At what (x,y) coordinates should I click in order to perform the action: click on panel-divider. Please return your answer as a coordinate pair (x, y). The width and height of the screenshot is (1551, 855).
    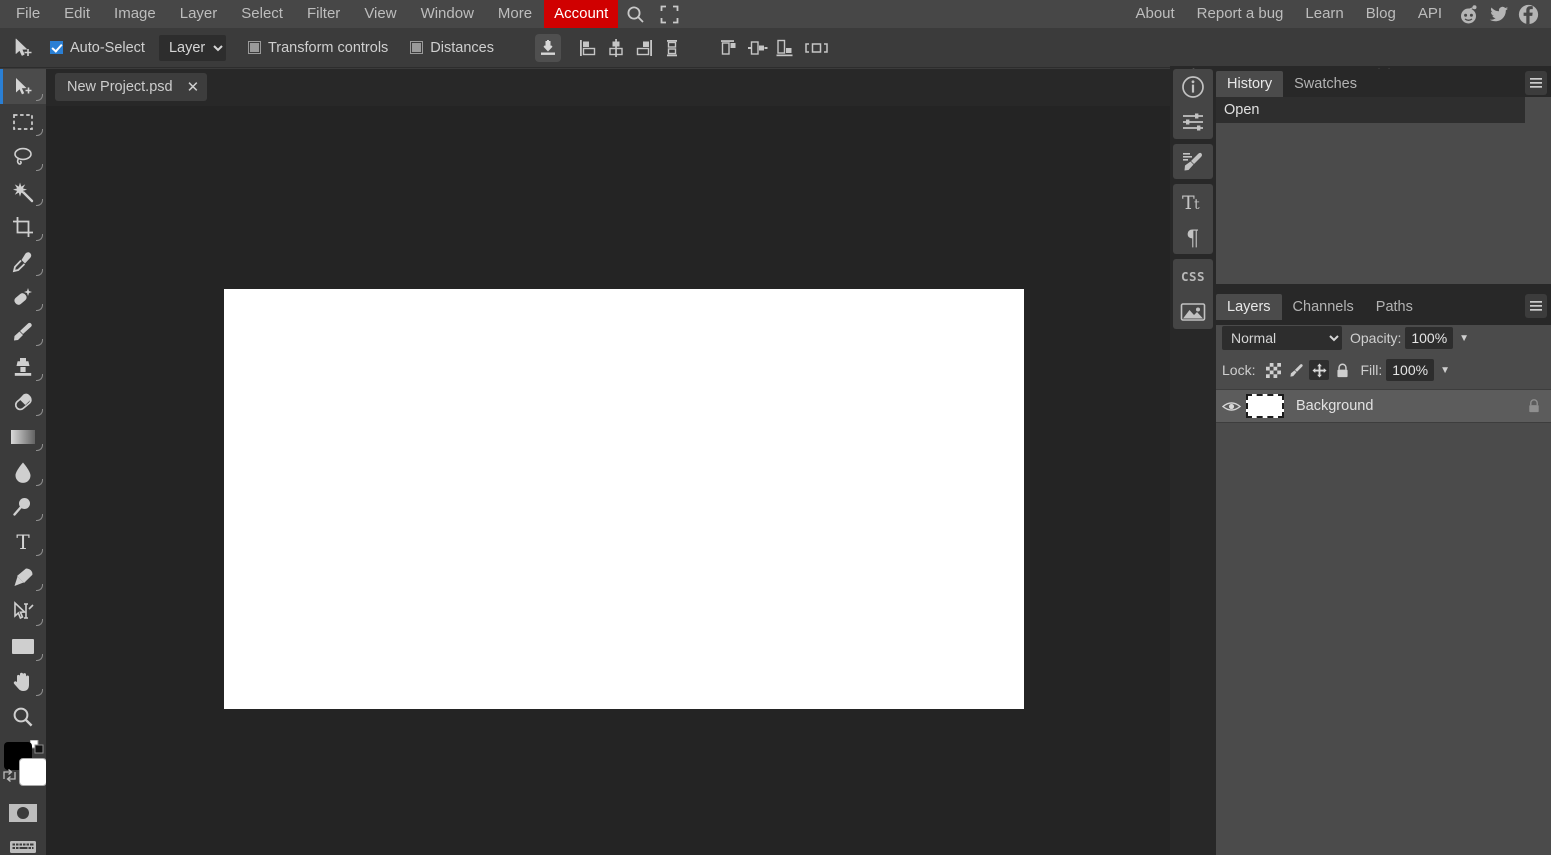
    Looking at the image, I should click on (1383, 287).